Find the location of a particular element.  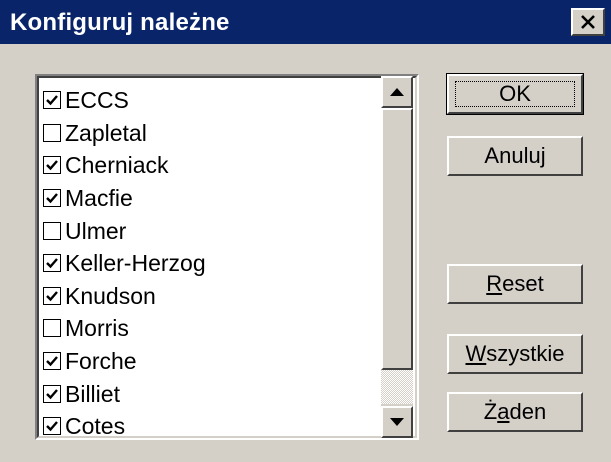

checklist-item-label: Keller-Herzog is located at coordinates (135, 263).